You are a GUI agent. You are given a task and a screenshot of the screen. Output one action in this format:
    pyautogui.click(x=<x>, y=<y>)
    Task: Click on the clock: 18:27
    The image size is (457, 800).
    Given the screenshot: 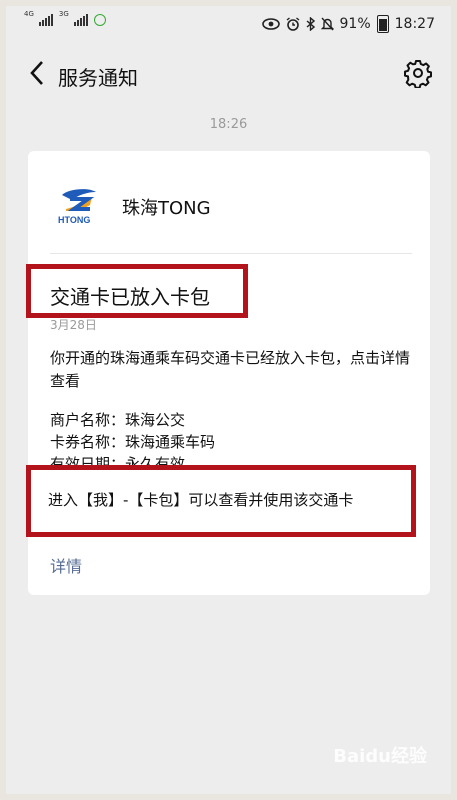 What is the action you would take?
    pyautogui.click(x=414, y=24)
    